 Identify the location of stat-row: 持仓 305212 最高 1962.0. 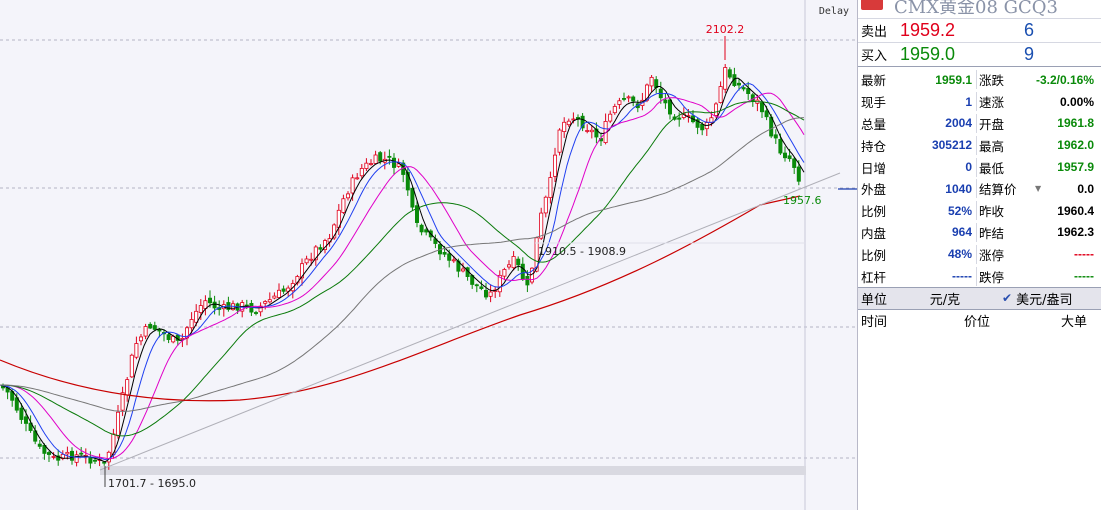
(979, 145).